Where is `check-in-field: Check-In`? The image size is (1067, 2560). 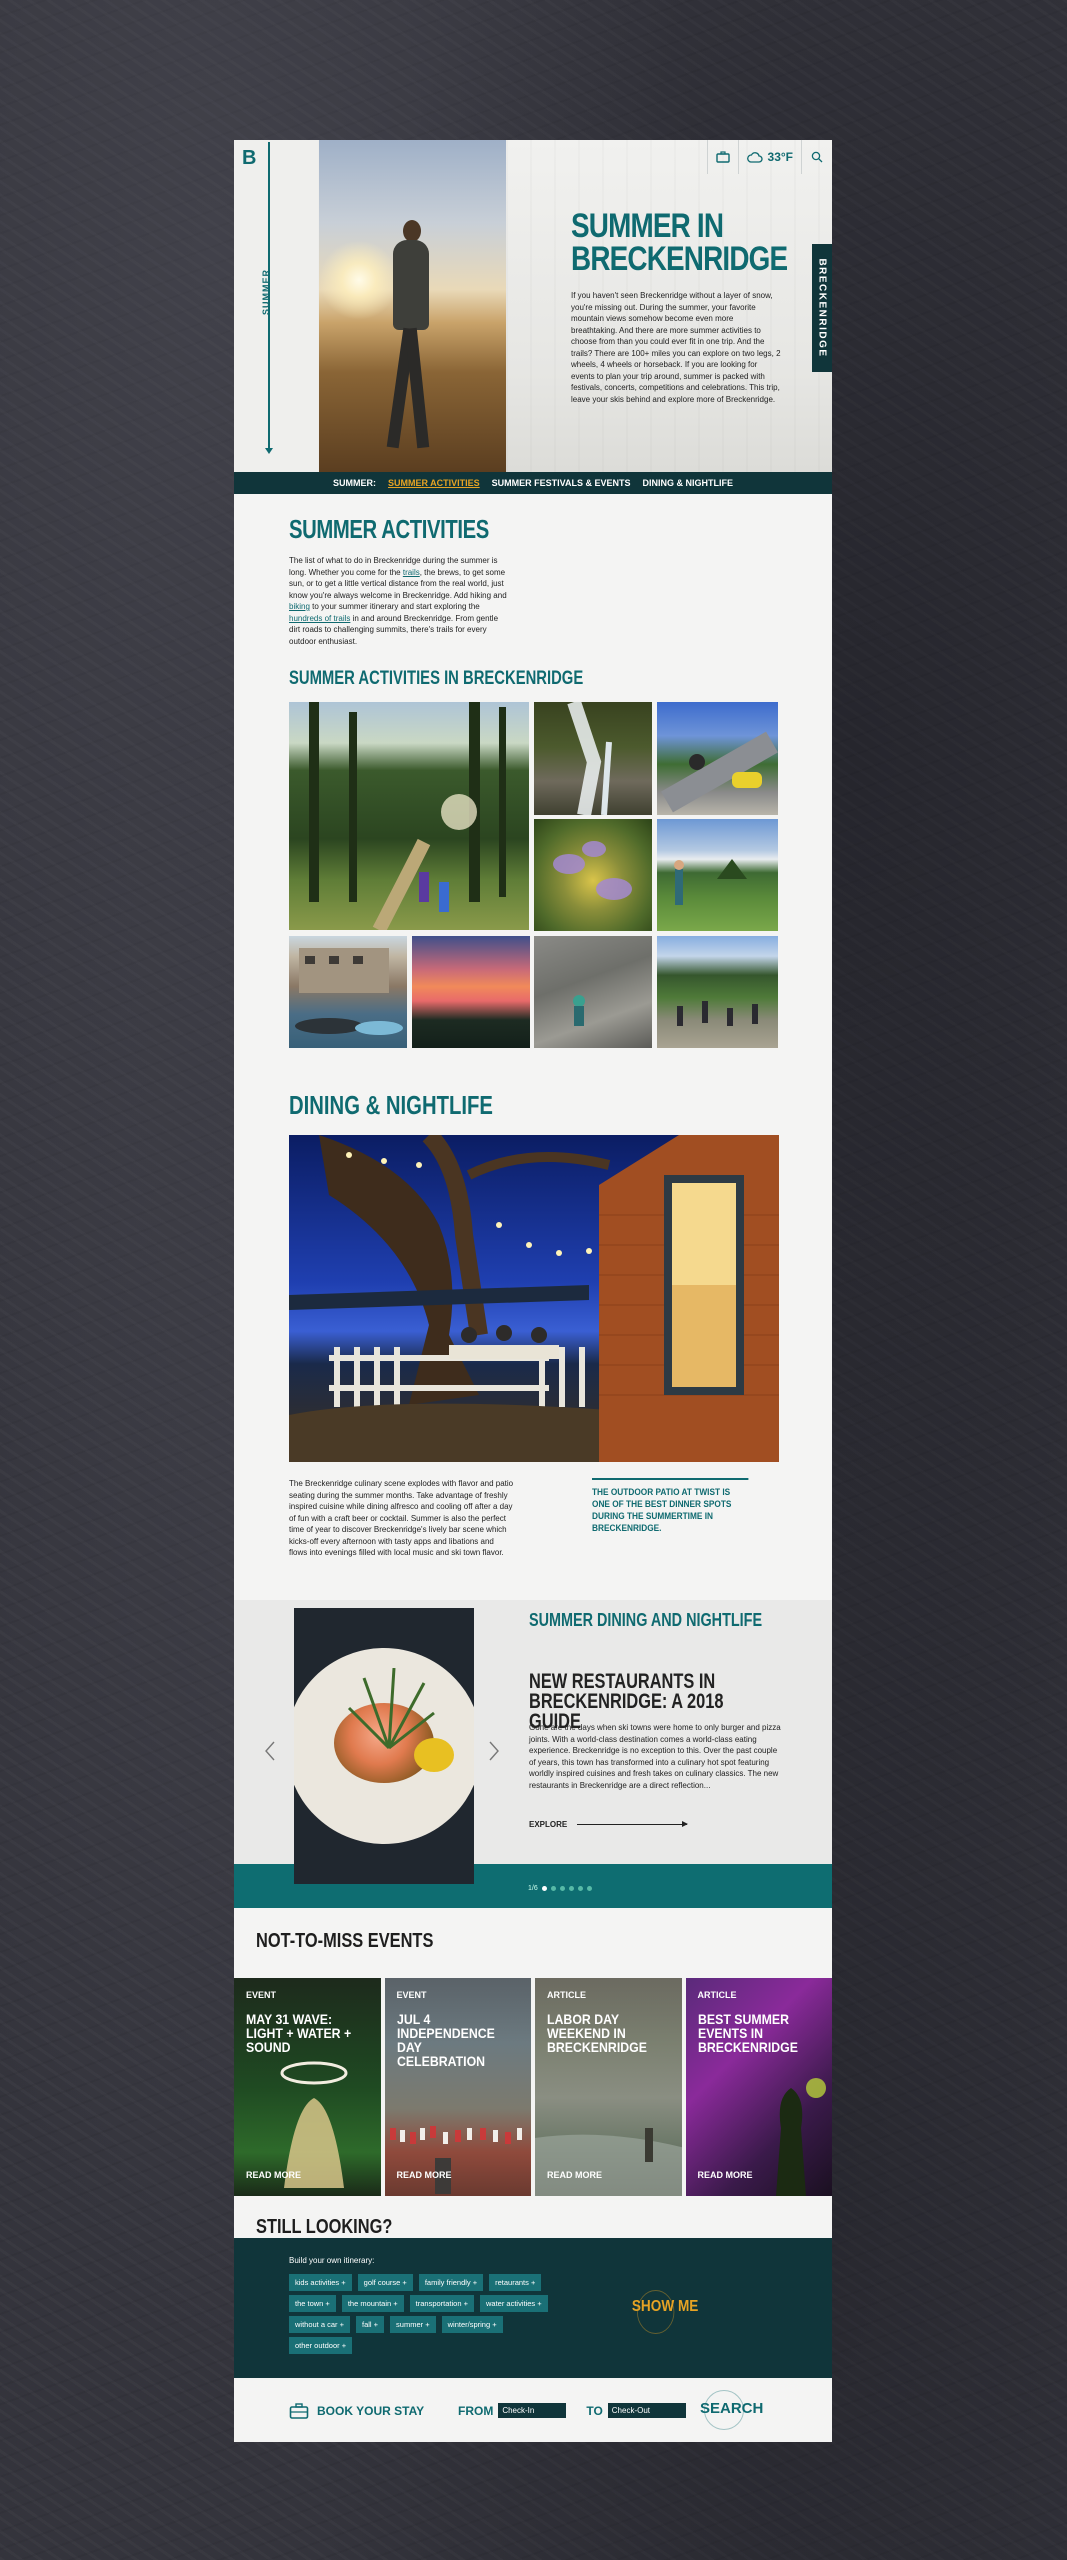 check-in-field: Check-In is located at coordinates (532, 2410).